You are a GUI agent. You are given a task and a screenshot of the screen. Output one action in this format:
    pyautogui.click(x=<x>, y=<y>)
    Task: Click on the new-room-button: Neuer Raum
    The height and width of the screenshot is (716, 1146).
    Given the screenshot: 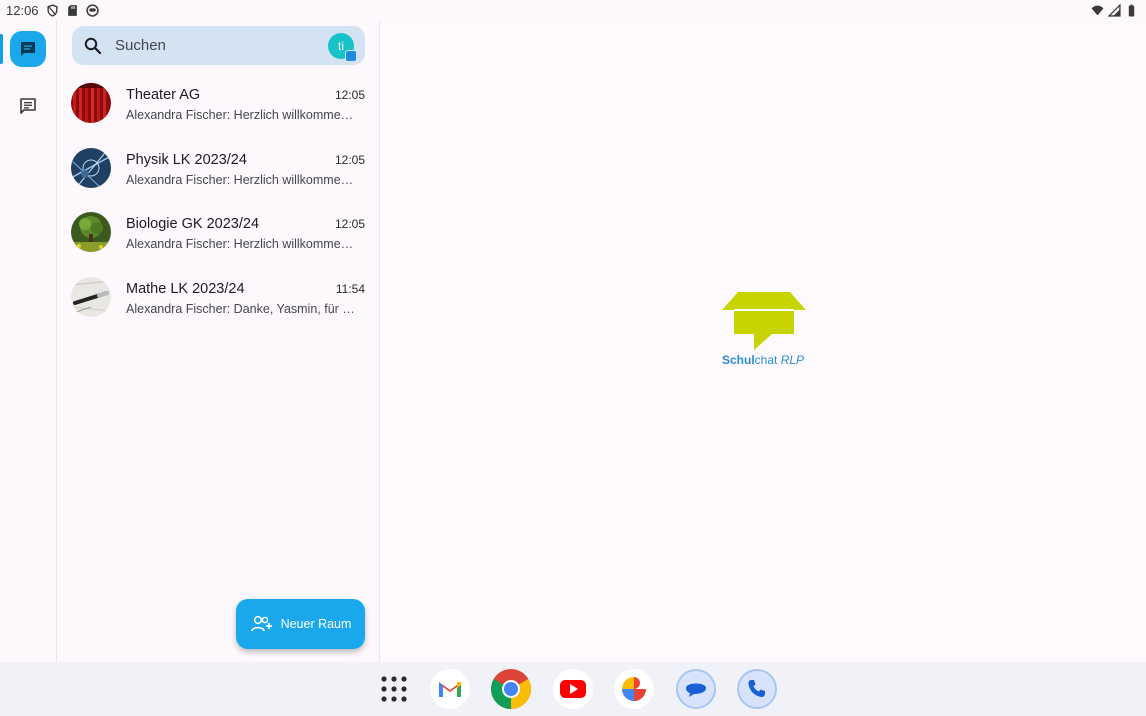 What is the action you would take?
    pyautogui.click(x=300, y=624)
    